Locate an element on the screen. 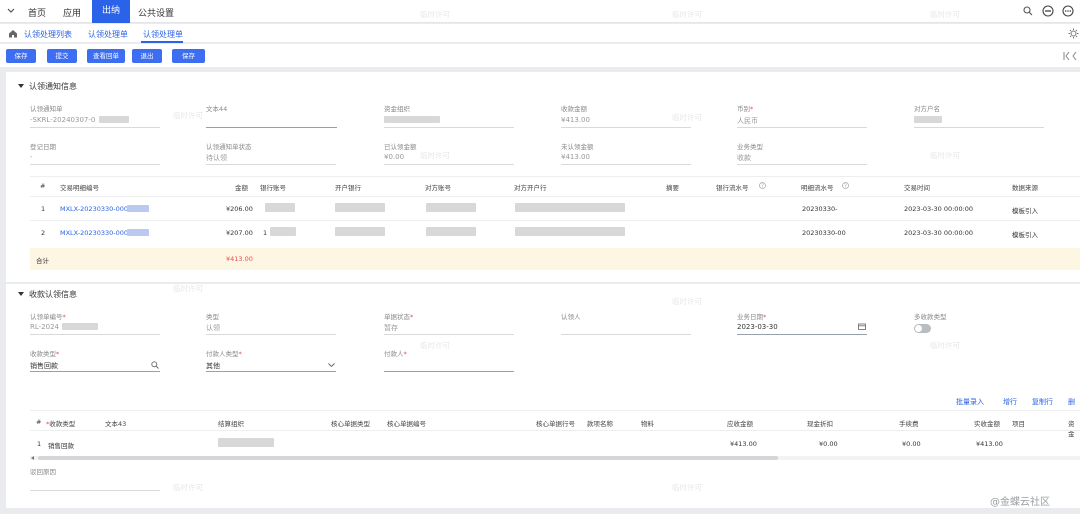 This screenshot has width=1080, height=514. horizontal-scrollbar is located at coordinates (555, 458).